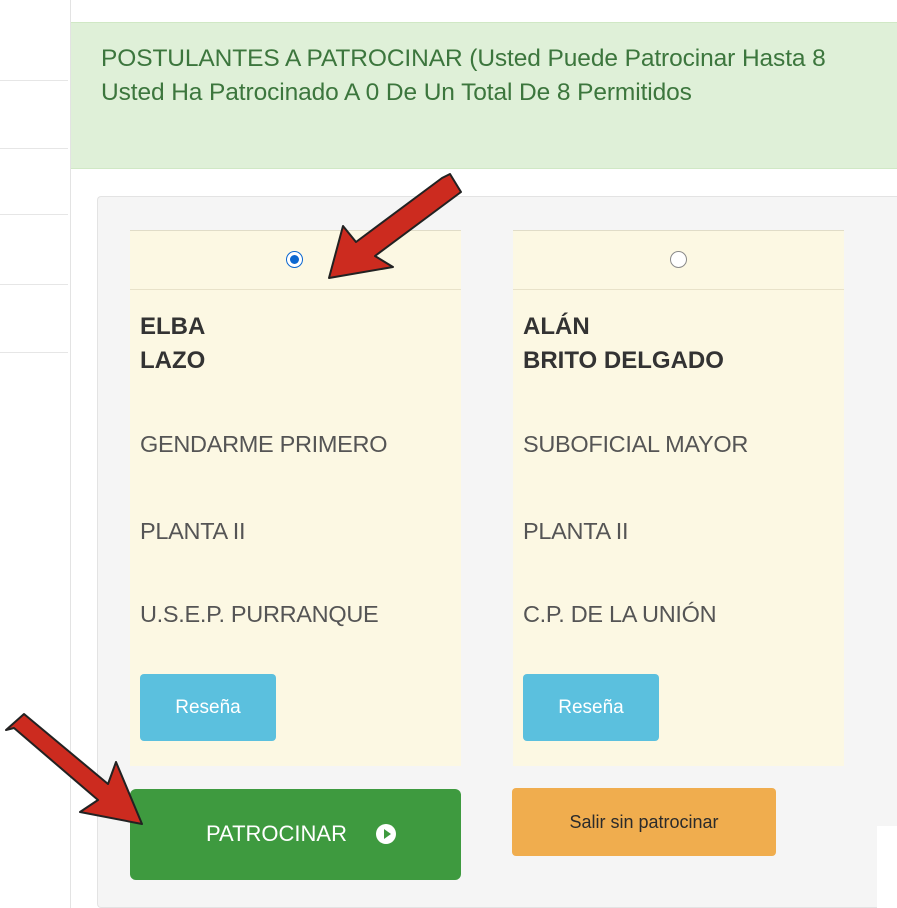 The height and width of the screenshot is (908, 897). Describe the element at coordinates (294, 259) in the screenshot. I see `candidate-radio-selected` at that location.